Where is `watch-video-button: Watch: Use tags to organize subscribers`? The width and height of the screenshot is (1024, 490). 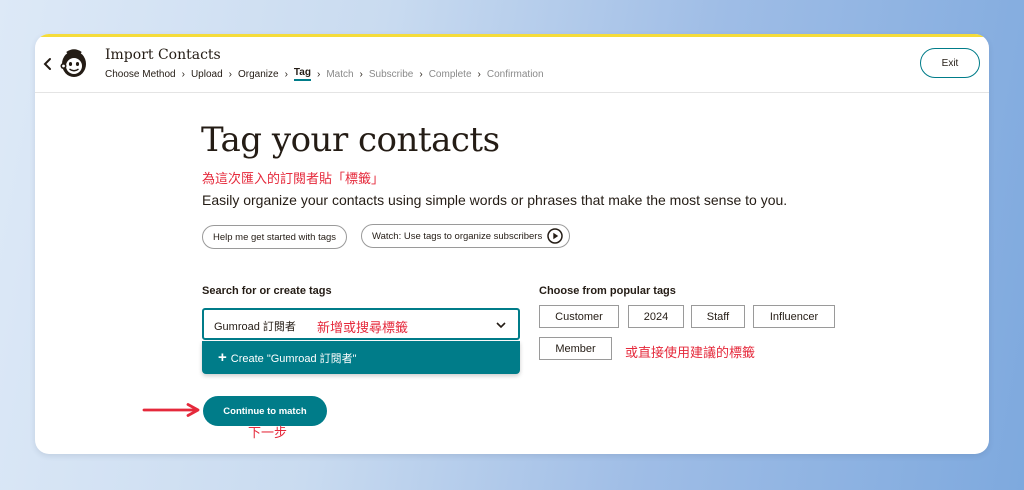
watch-video-button: Watch: Use tags to organize subscribers is located at coordinates (466, 236).